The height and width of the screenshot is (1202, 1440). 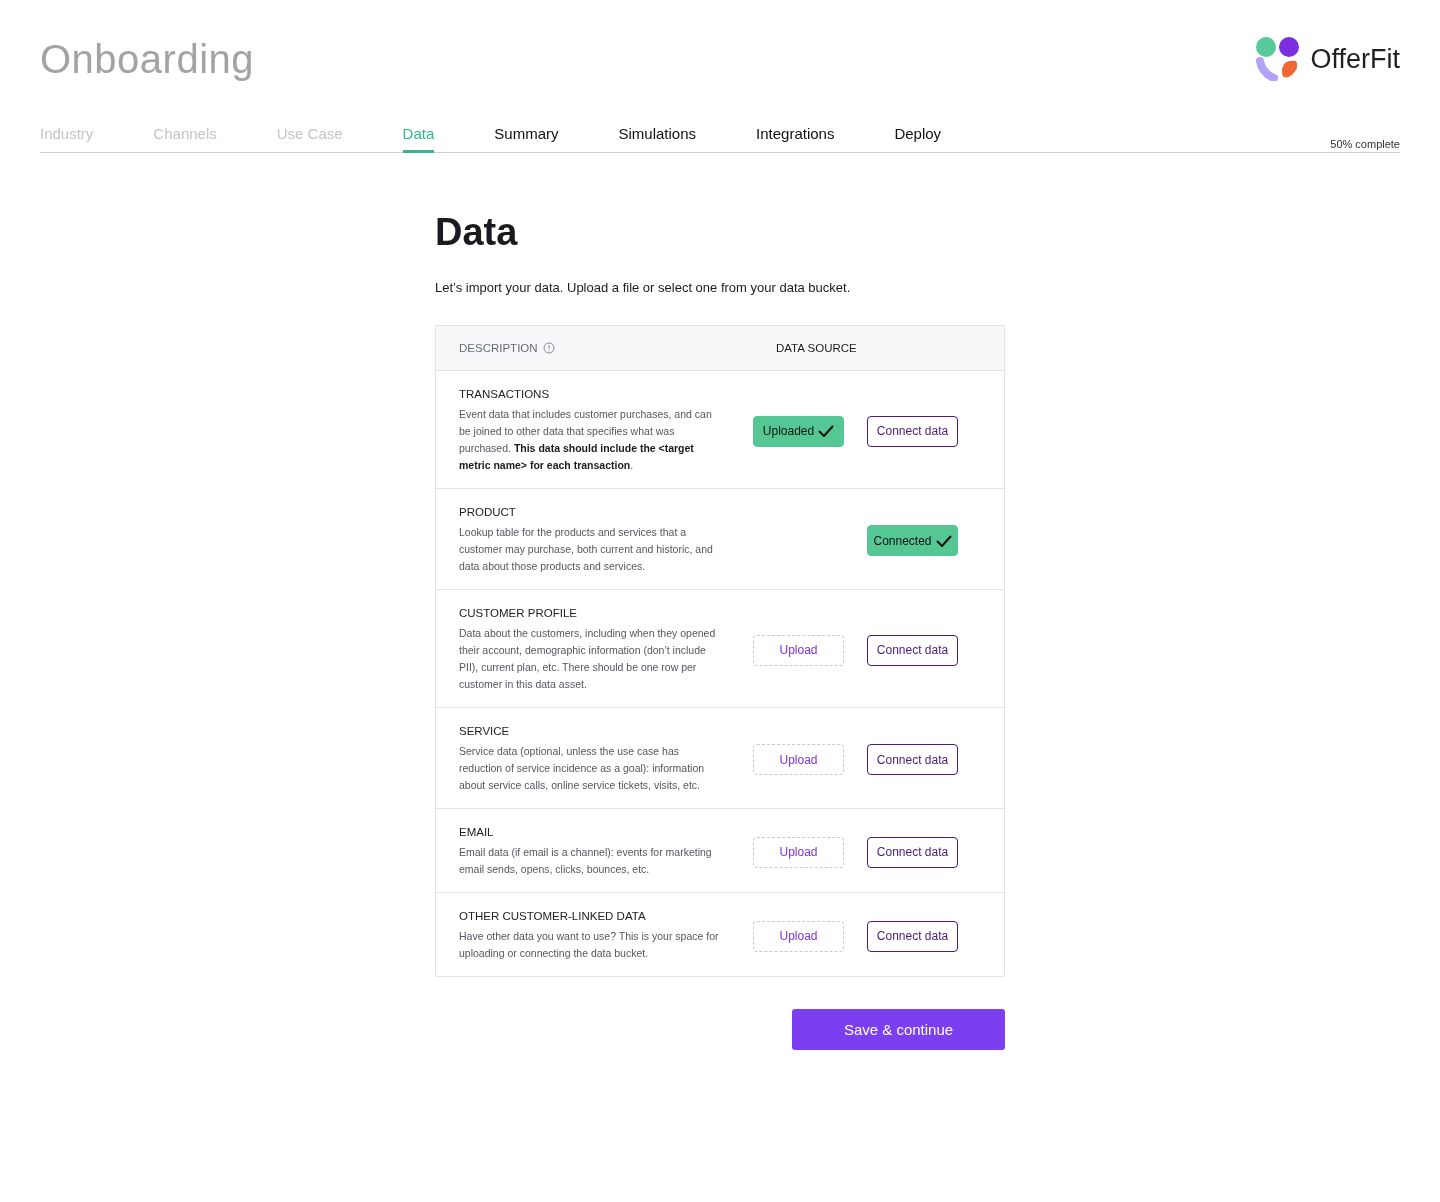 What do you see at coordinates (505, 394) in the screenshot?
I see `data-type-name: TRANSACTIONS` at bounding box center [505, 394].